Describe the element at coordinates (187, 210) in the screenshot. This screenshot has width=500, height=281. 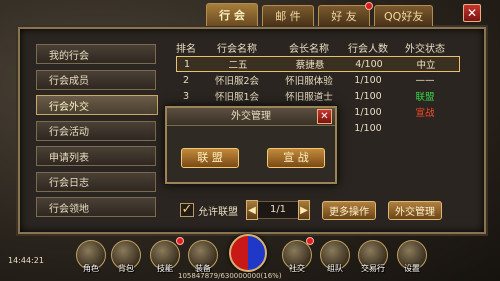
I see `allow-alliance-checkbox: ✓` at that location.